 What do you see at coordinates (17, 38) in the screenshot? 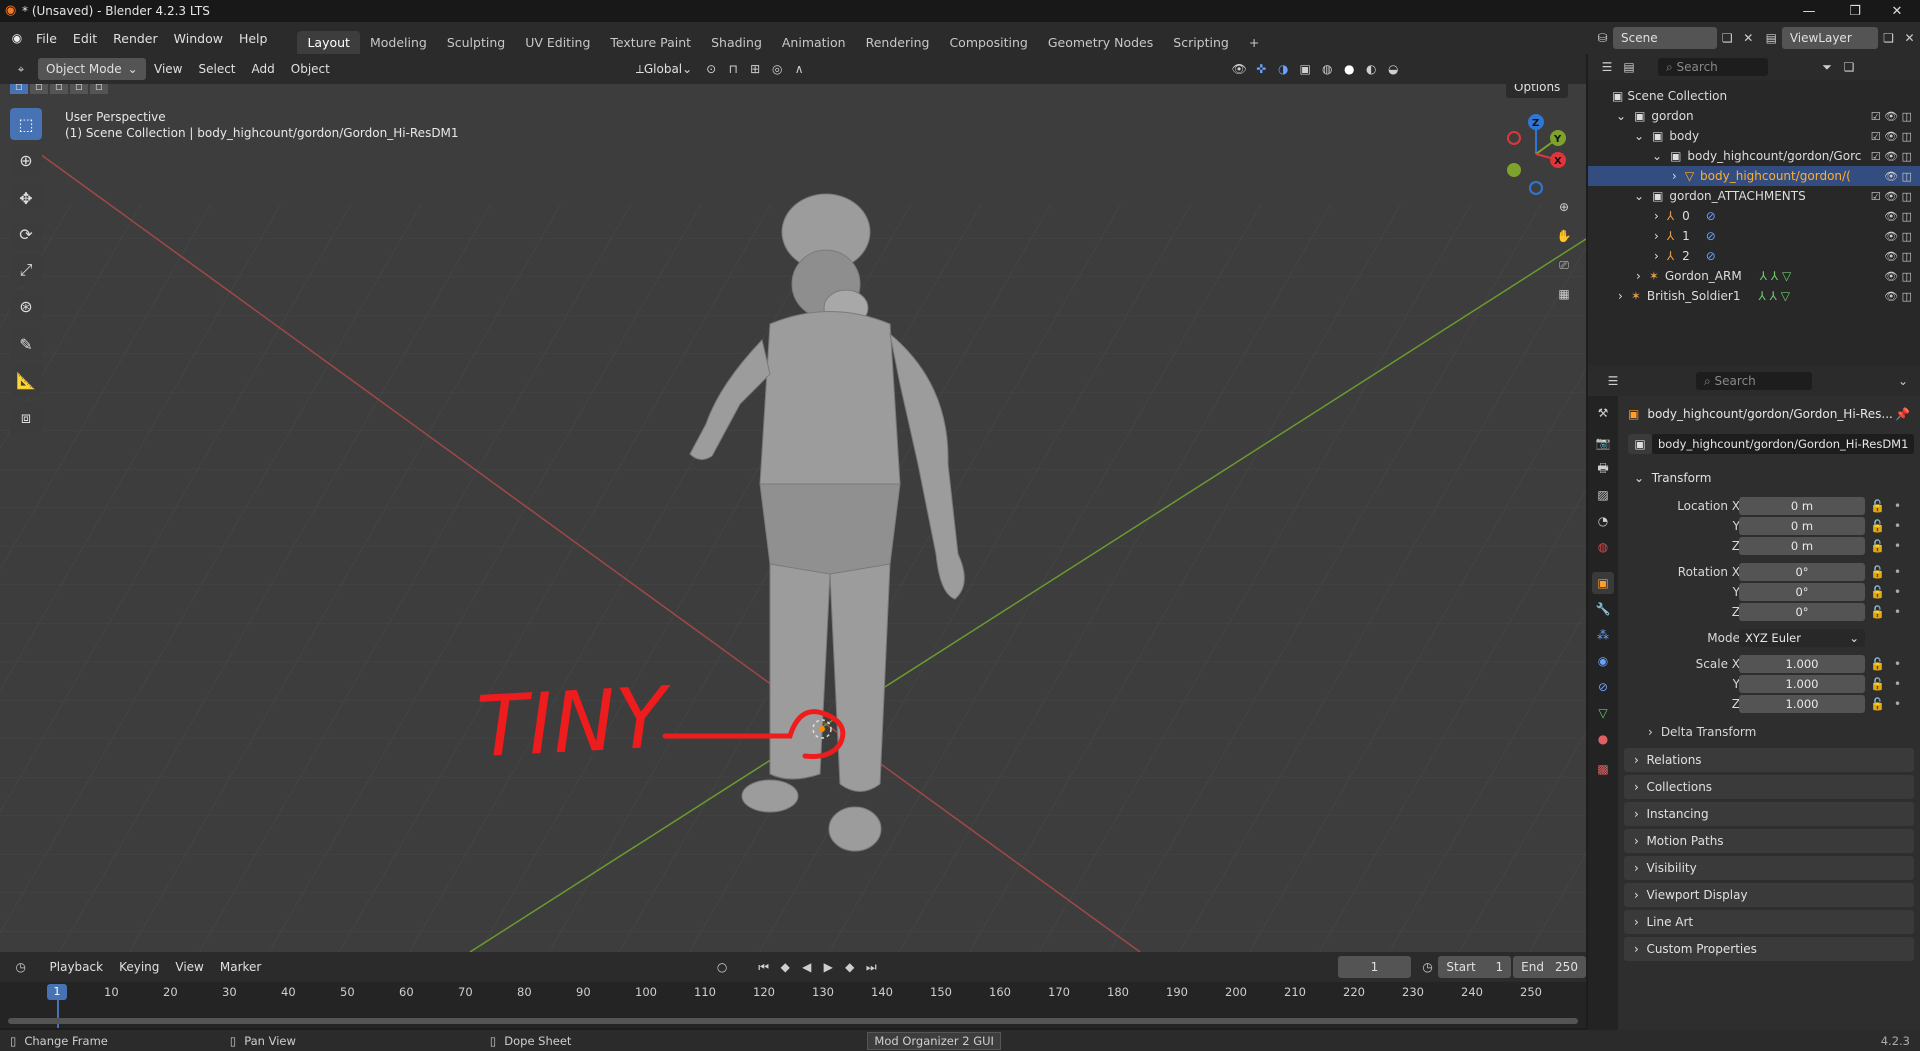
I see `blender-menu-icon: ◉` at bounding box center [17, 38].